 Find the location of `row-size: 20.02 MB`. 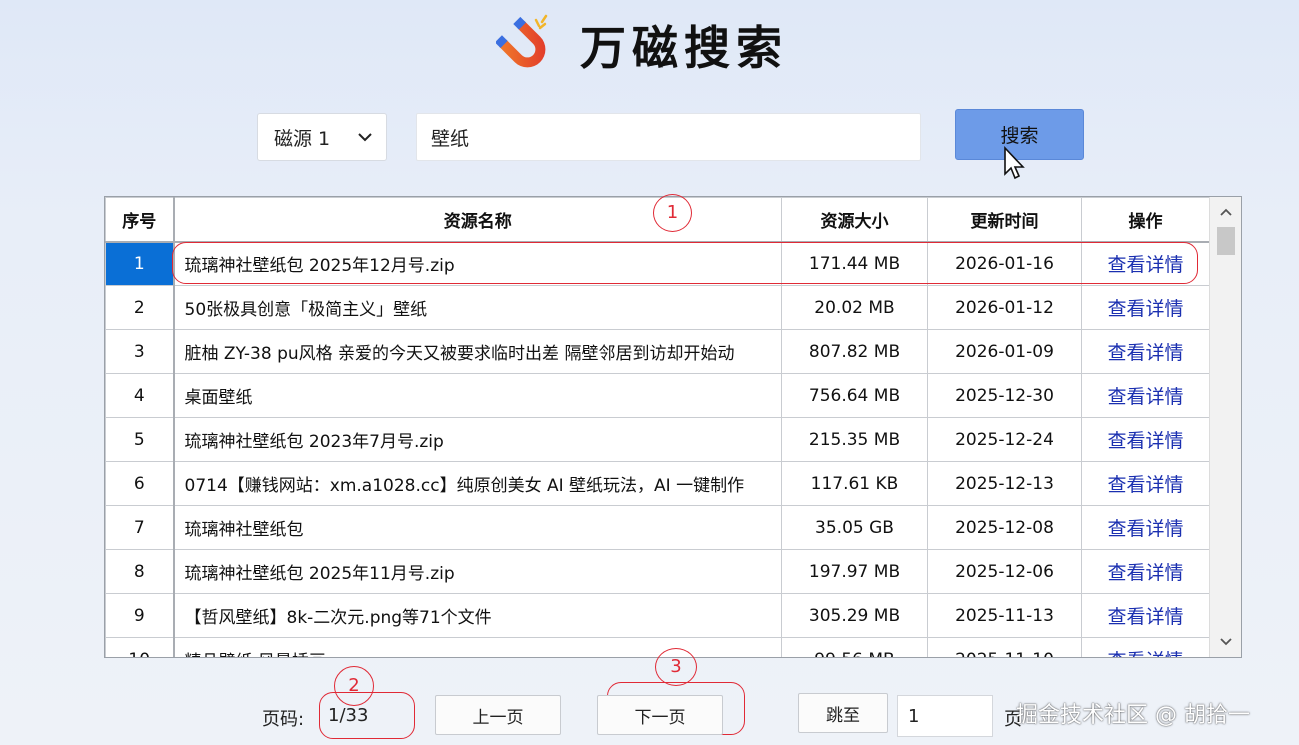

row-size: 20.02 MB is located at coordinates (854, 307).